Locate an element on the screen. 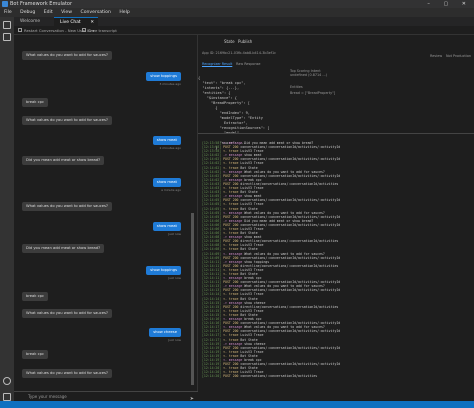 This screenshot has width=474, height=408. message-timestamp: 3 minutes ago is located at coordinates (170, 84).